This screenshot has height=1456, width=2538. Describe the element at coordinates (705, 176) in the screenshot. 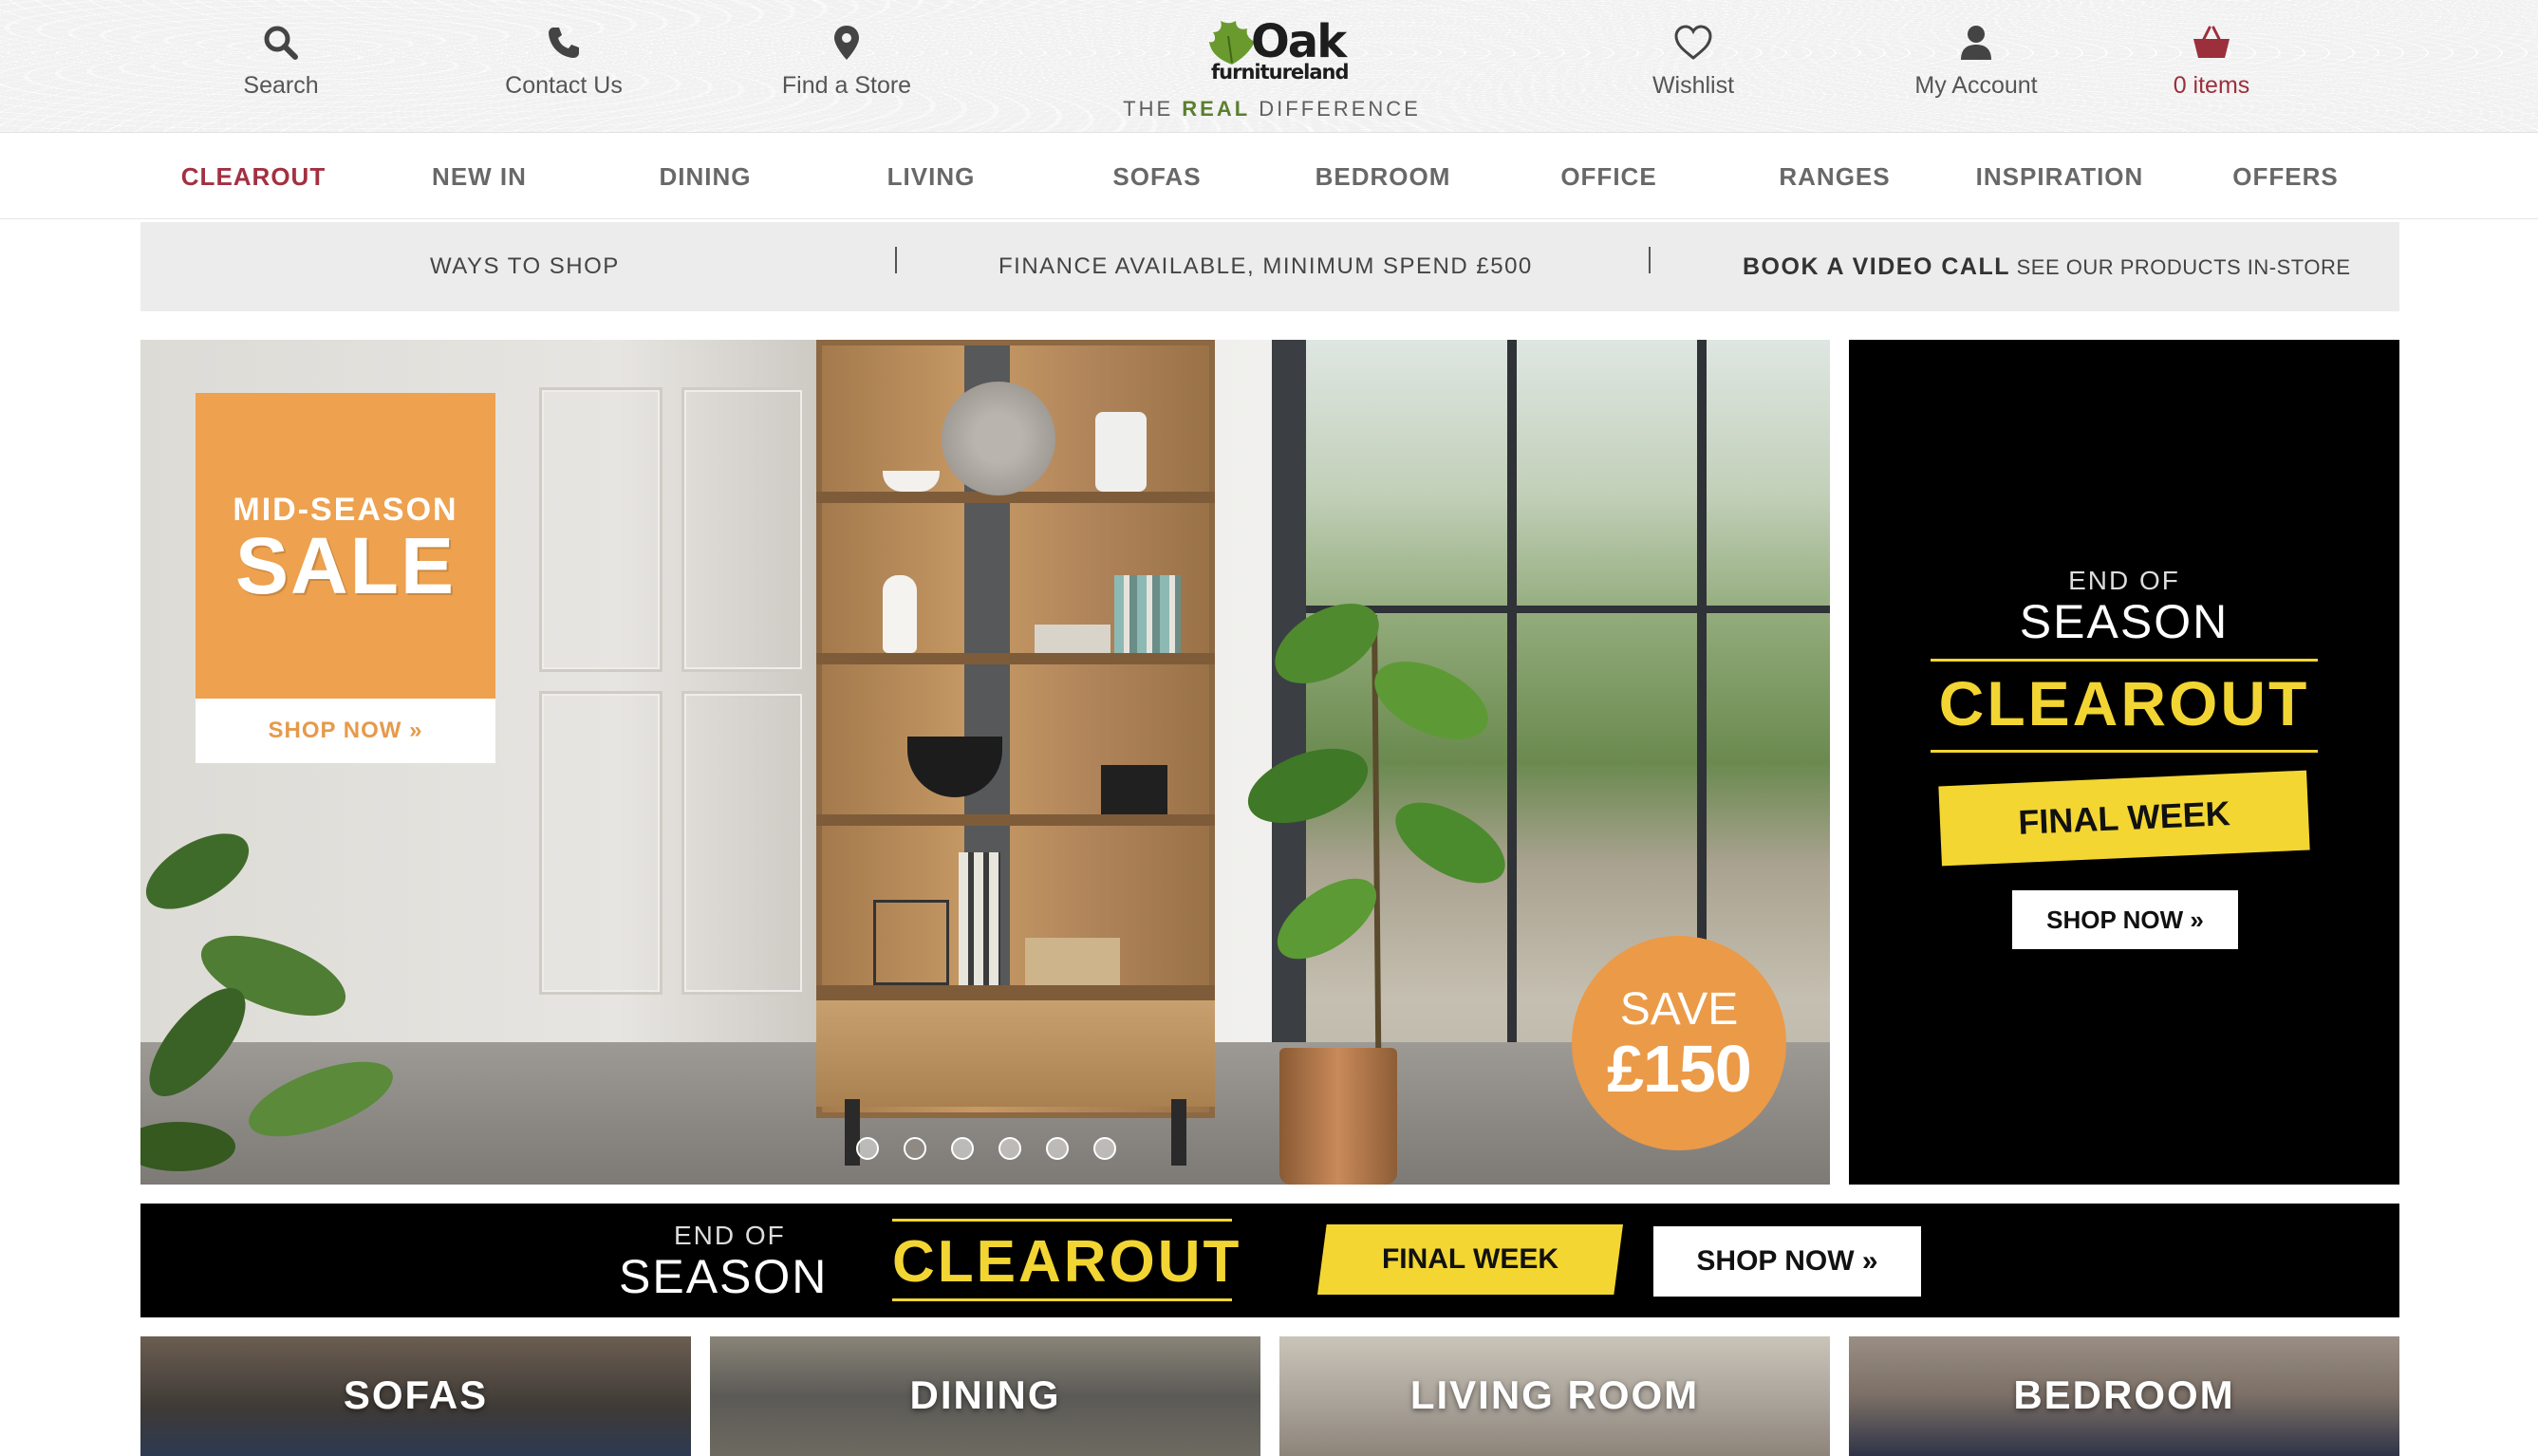

I see `nav-item-dining: DINING` at that location.